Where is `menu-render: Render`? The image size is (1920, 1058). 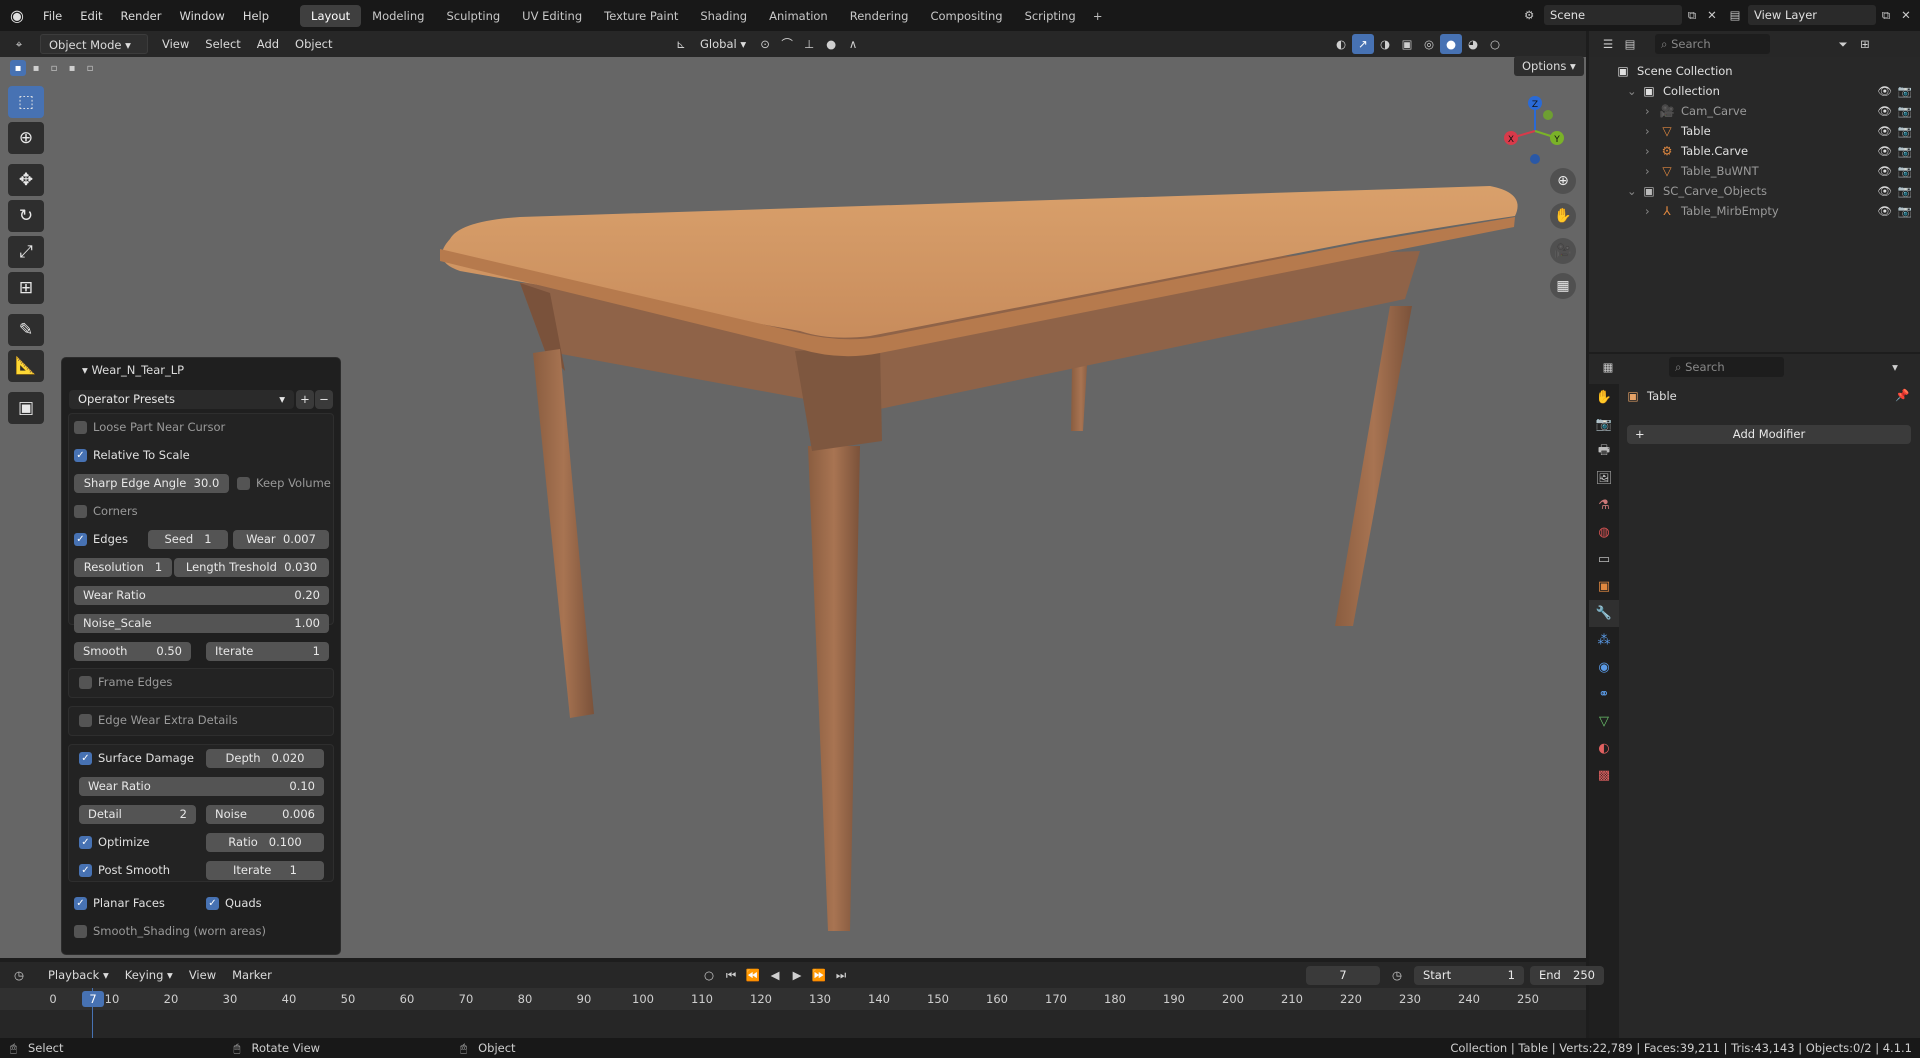 menu-render: Render is located at coordinates (141, 16).